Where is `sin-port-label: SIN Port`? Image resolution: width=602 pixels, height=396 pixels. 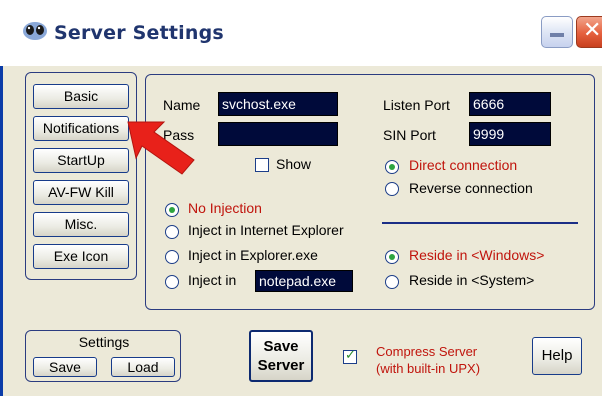 sin-port-label: SIN Port is located at coordinates (409, 135).